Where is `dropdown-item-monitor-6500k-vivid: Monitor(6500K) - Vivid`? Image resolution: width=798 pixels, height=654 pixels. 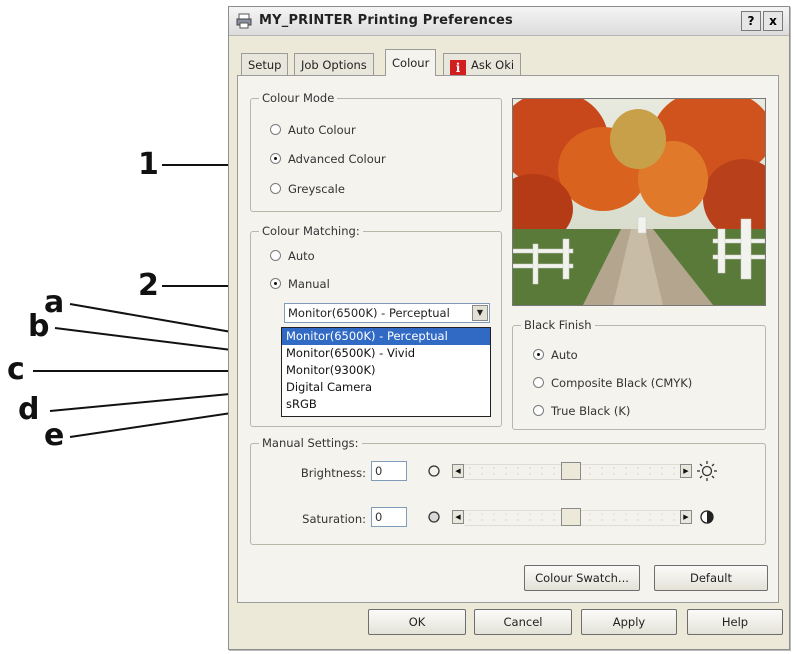
dropdown-item-monitor-6500k-vivid: Monitor(6500K) - Vivid is located at coordinates (386, 353).